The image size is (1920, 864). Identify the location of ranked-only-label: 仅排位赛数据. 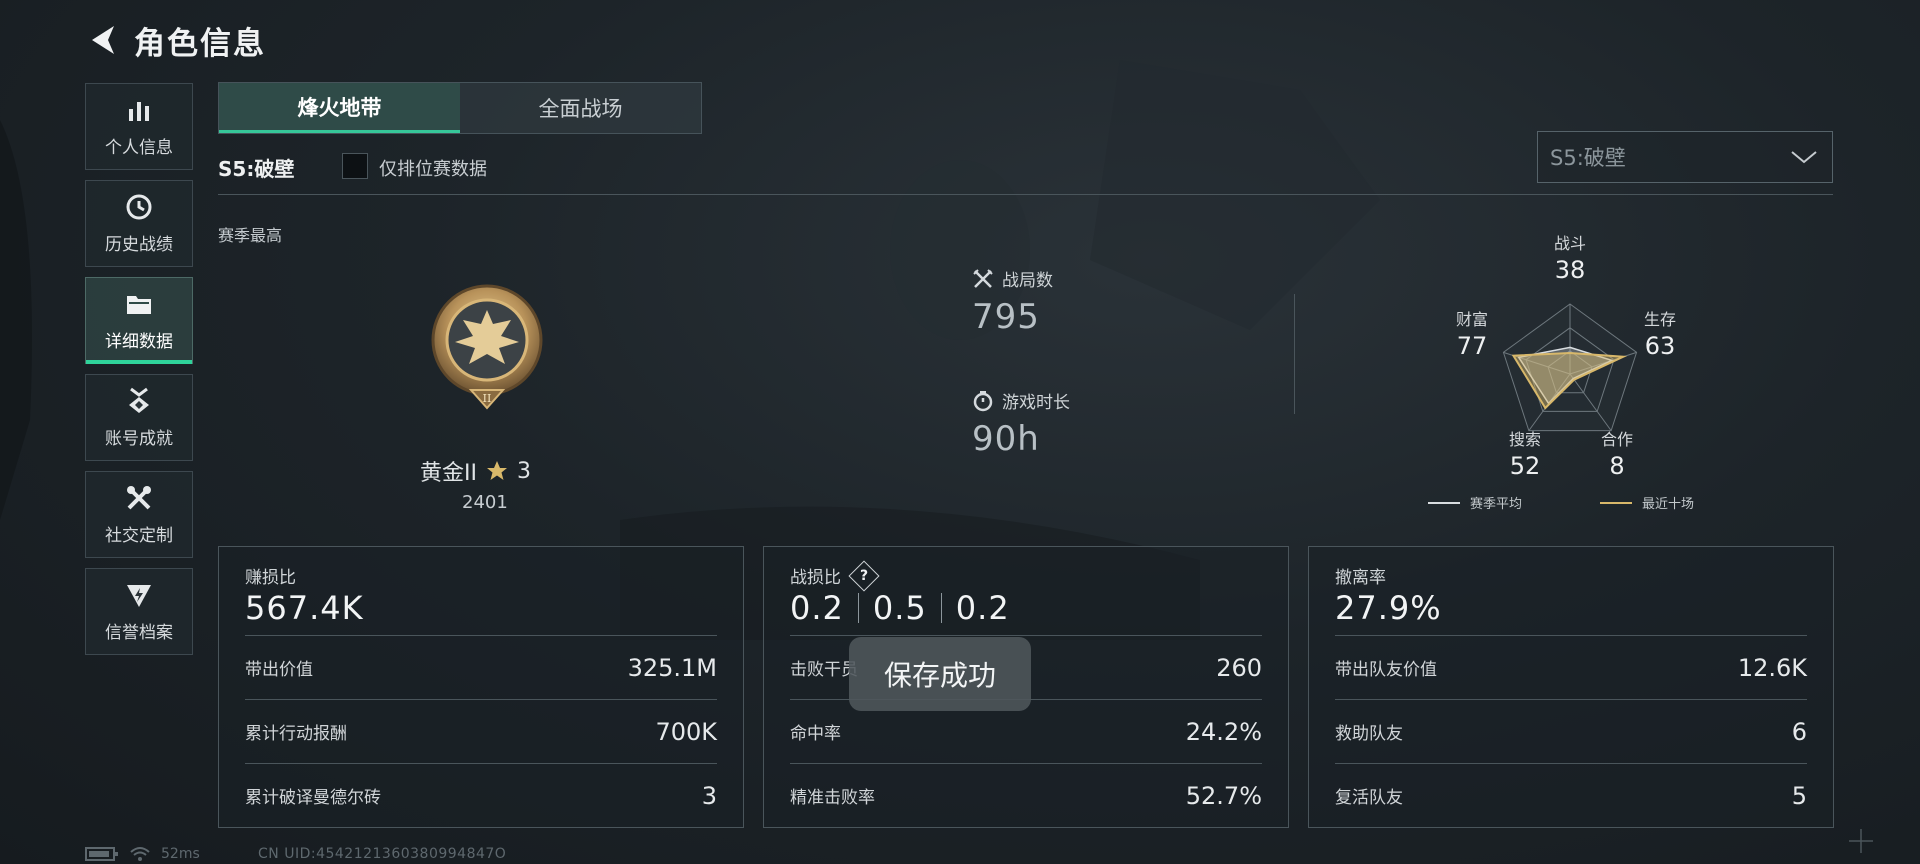
(433, 169).